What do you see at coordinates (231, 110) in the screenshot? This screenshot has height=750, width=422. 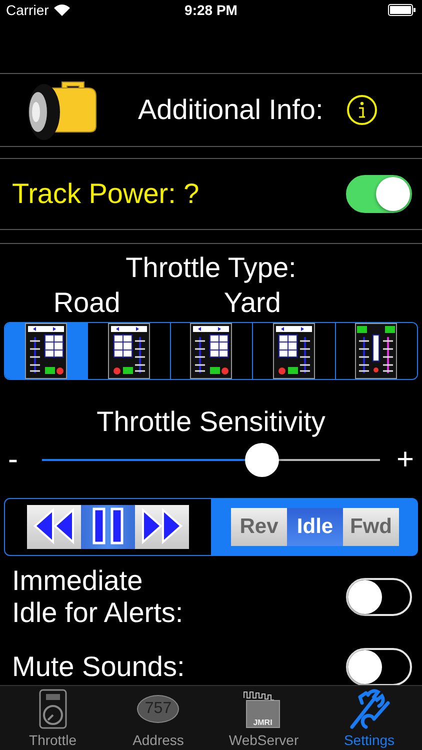 I see `info-label: Additional Info:` at bounding box center [231, 110].